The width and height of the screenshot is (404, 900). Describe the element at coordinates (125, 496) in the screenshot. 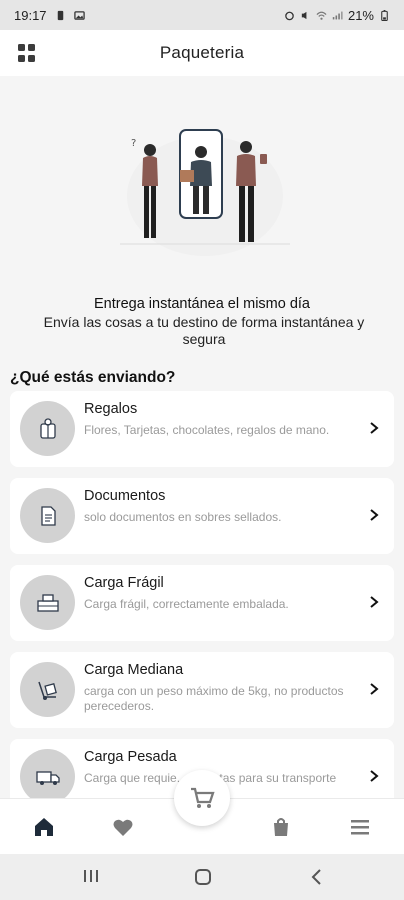

I see `option-title: Documentos` at that location.